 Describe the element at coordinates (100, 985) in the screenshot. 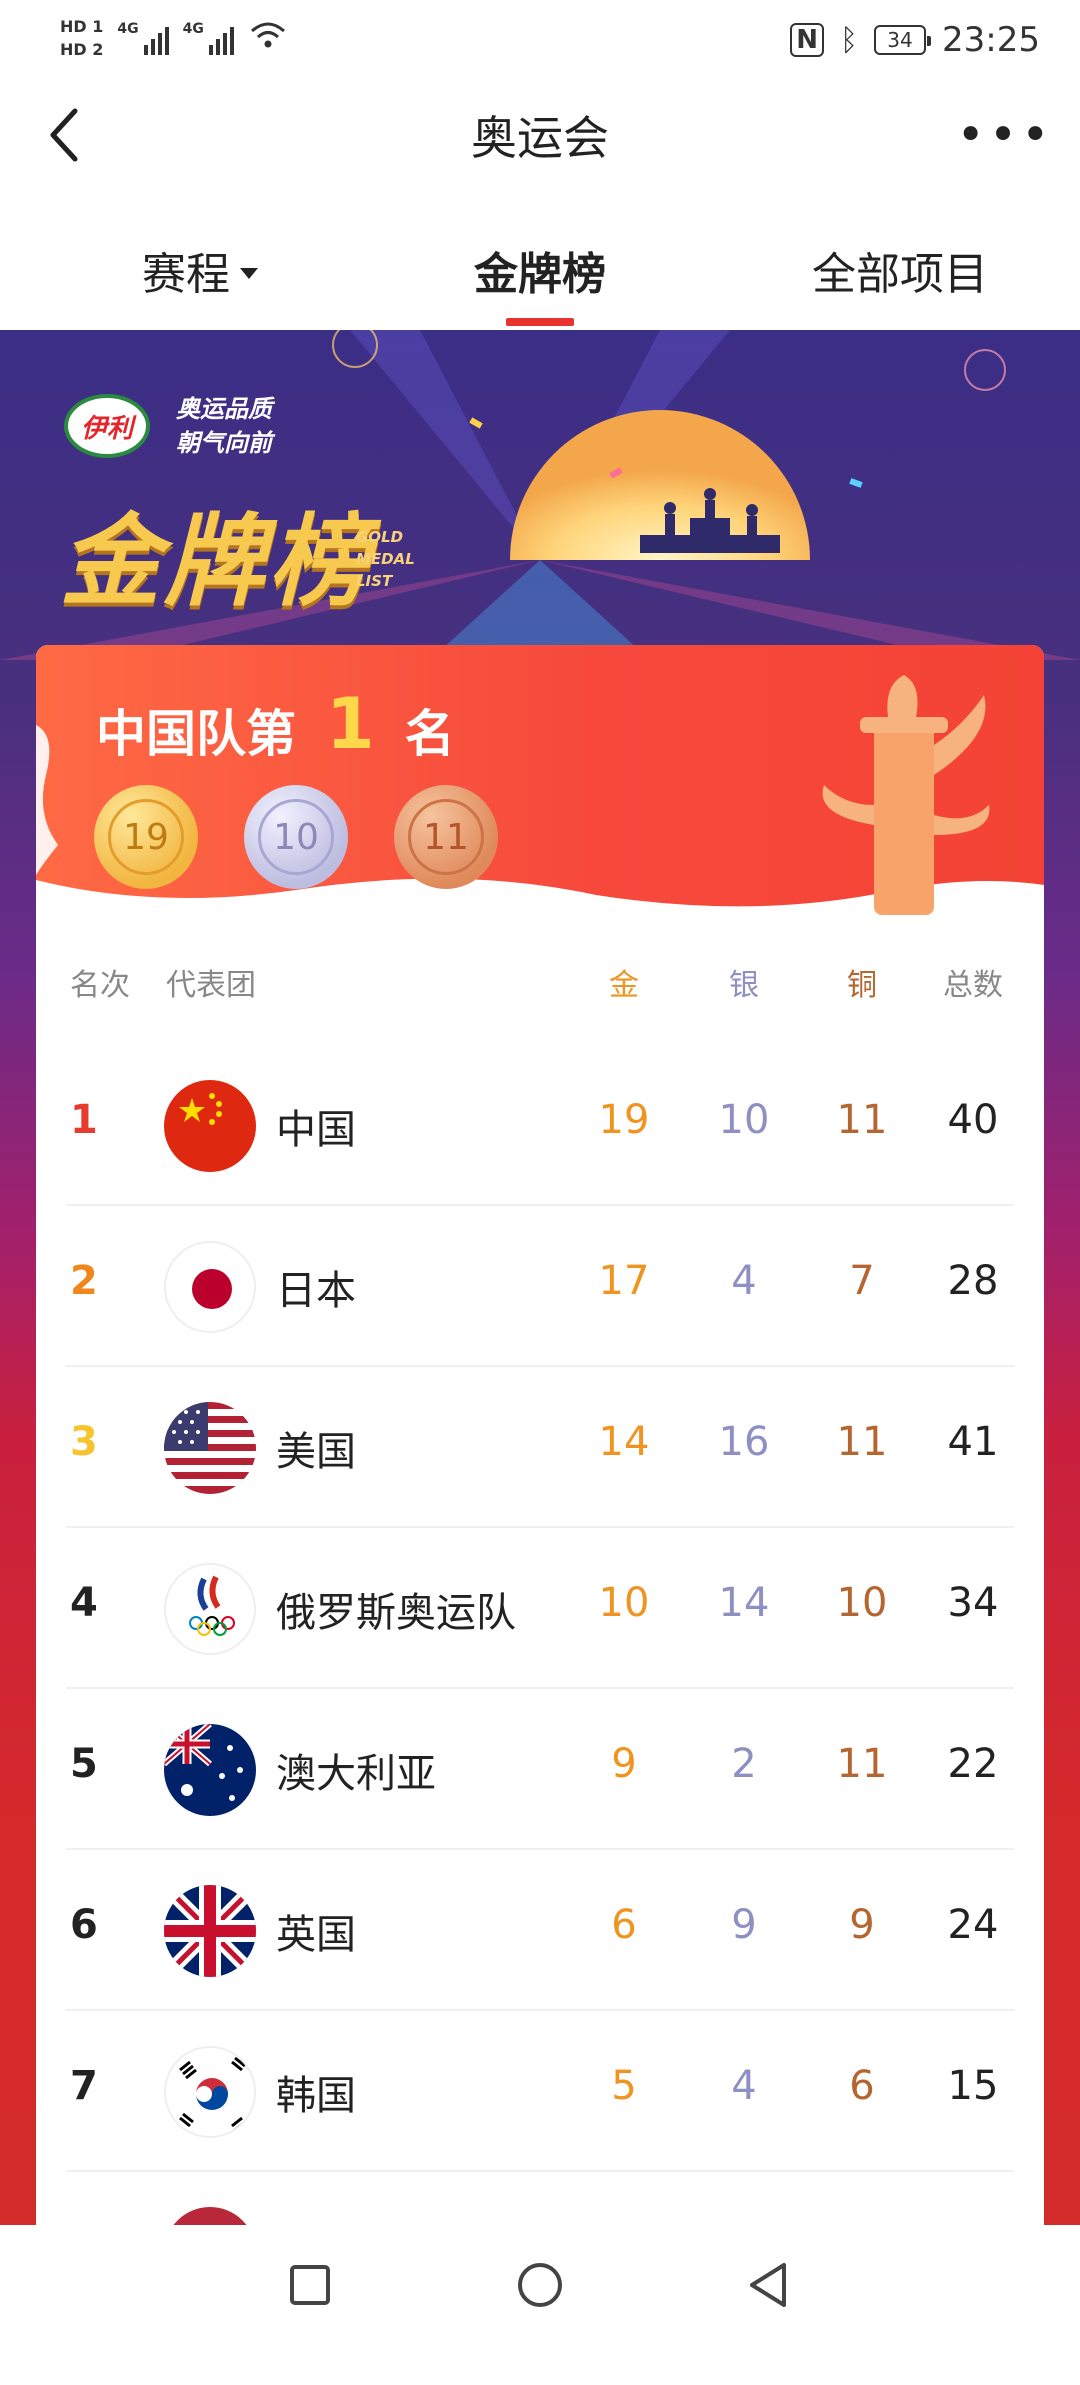

I see `header-rank: 名次` at that location.